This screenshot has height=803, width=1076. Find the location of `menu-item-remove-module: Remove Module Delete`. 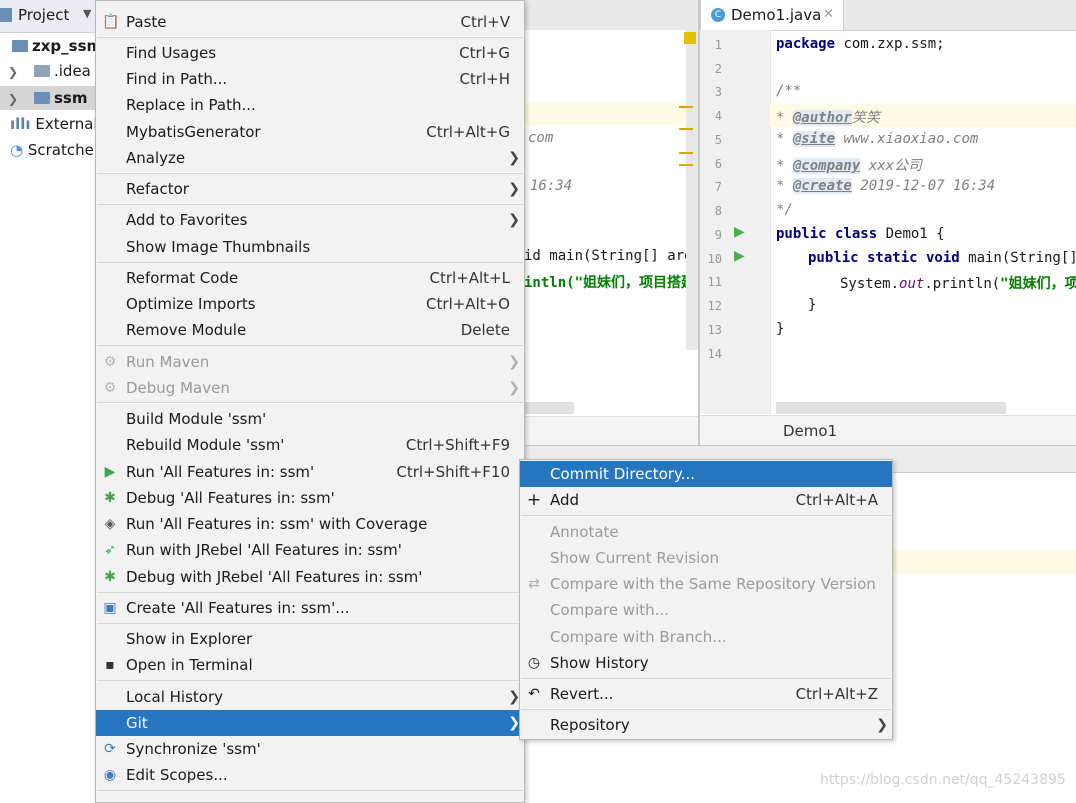

menu-item-remove-module: Remove Module Delete is located at coordinates (310, 330).